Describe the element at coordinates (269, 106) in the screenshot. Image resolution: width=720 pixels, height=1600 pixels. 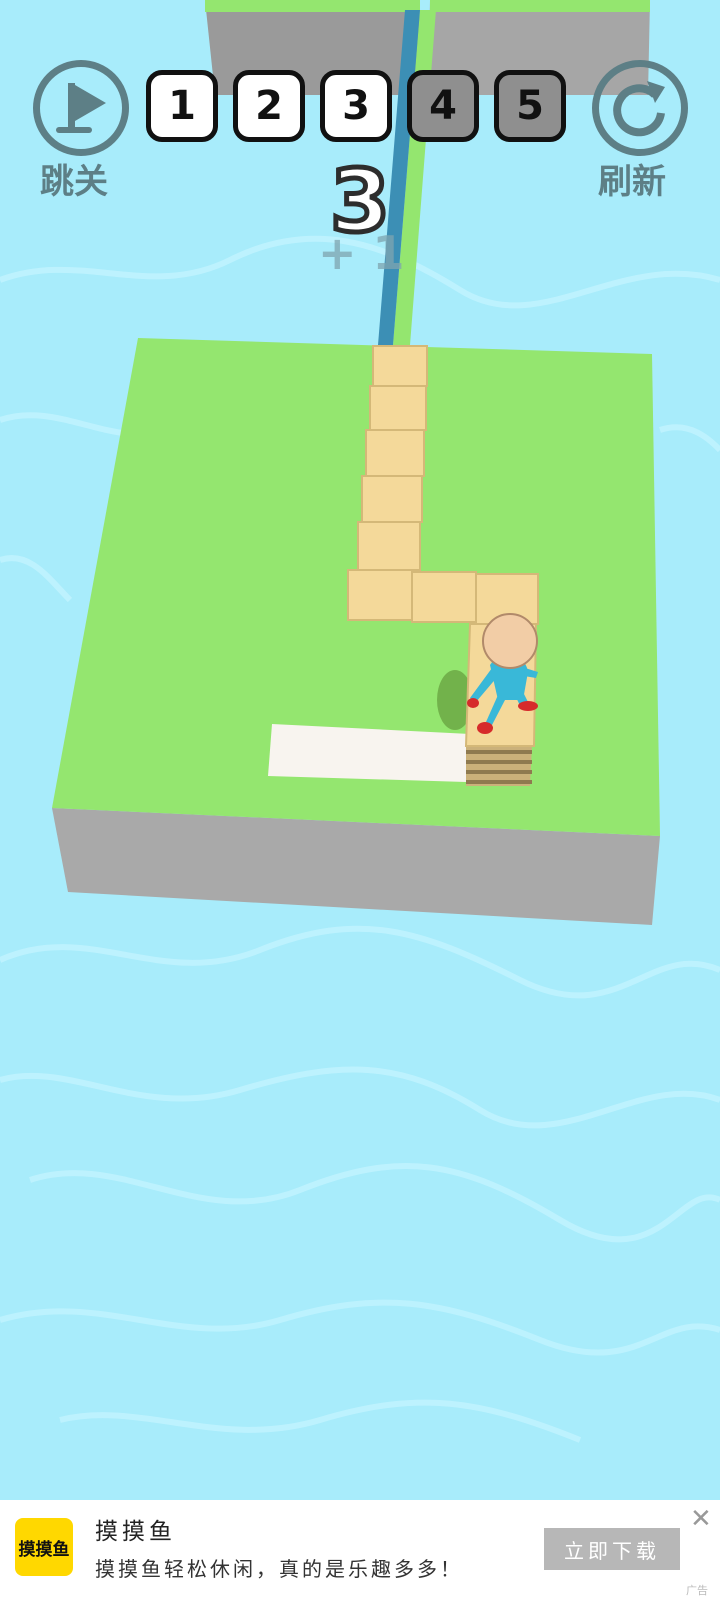
I see `level-2: 2` at that location.